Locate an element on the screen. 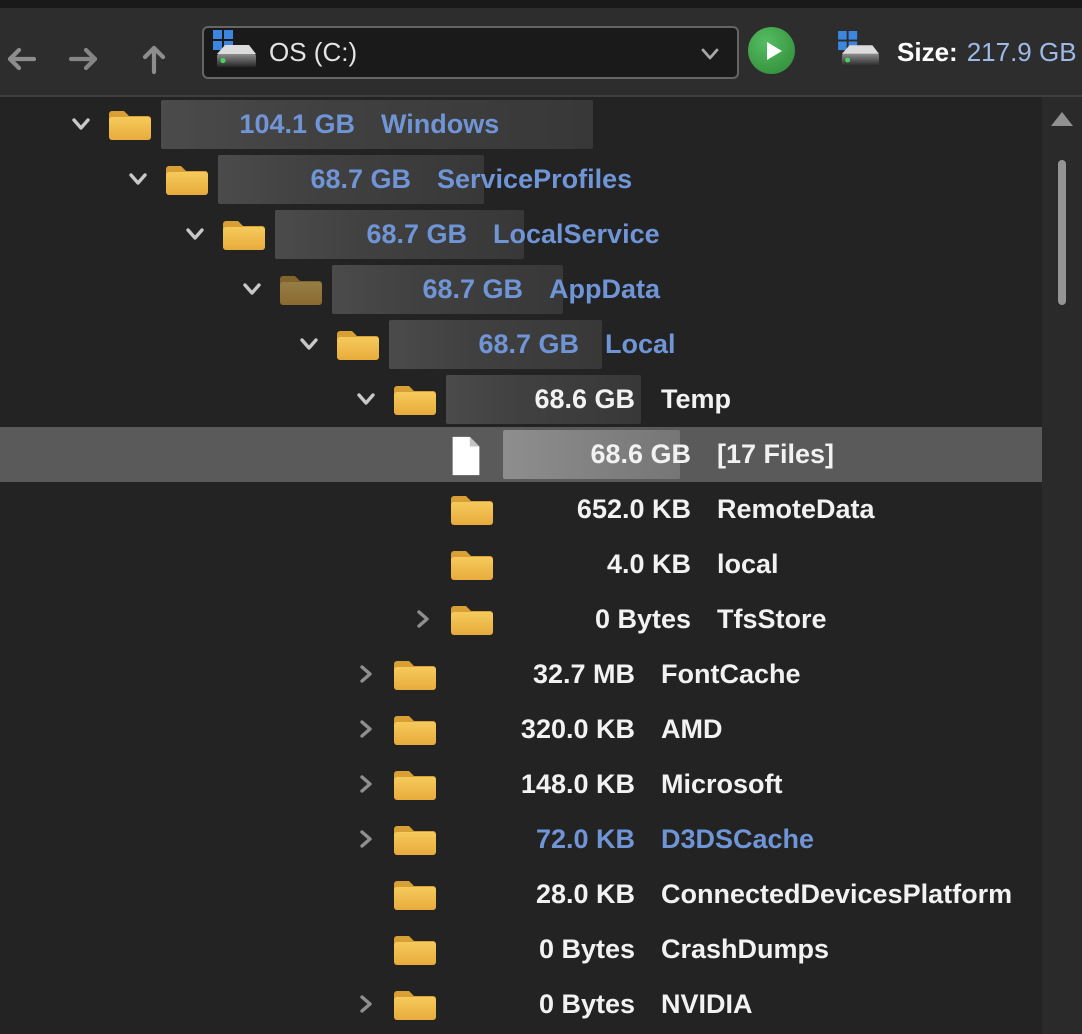 The width and height of the screenshot is (1082, 1034). size-label: Size: is located at coordinates (927, 51).